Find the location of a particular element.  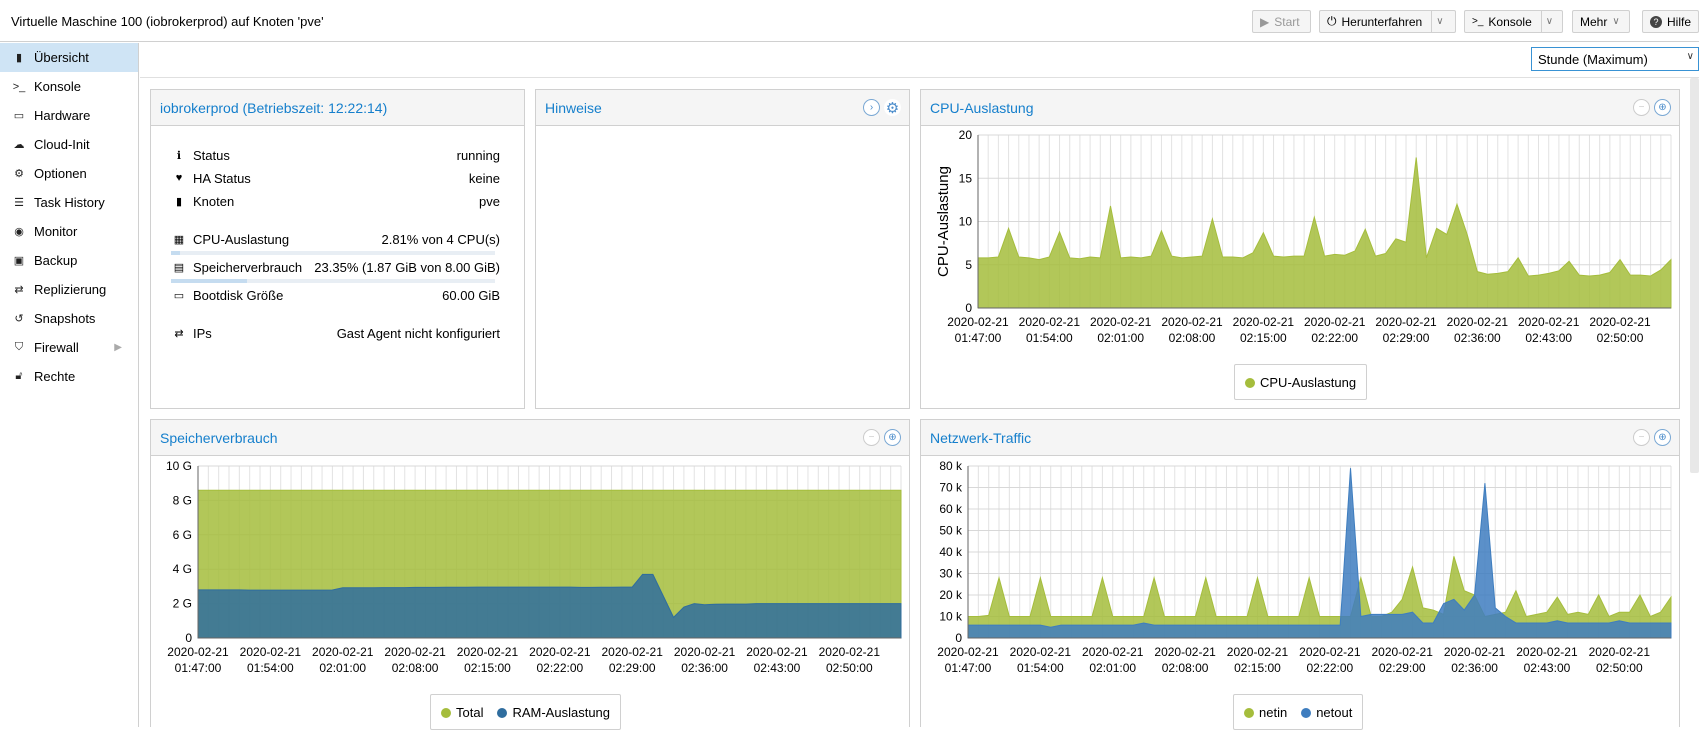

legend-item-cpu: CPU-Auslastung is located at coordinates (1300, 382).